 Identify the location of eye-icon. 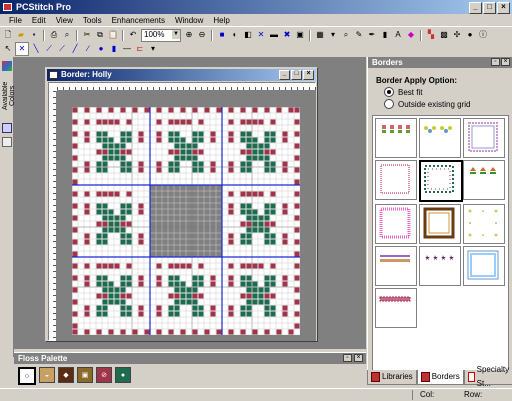
(7, 128).